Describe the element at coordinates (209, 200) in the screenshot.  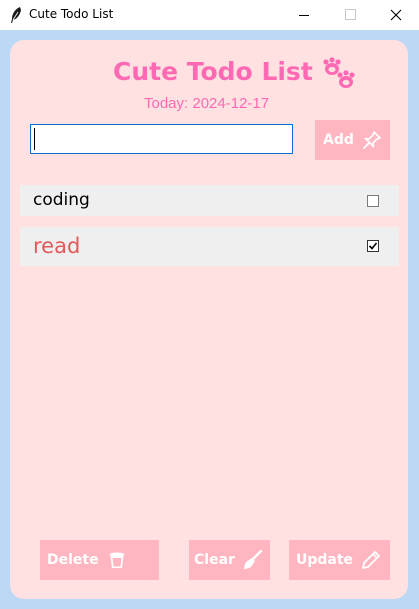
I see `task-row: coding` at that location.